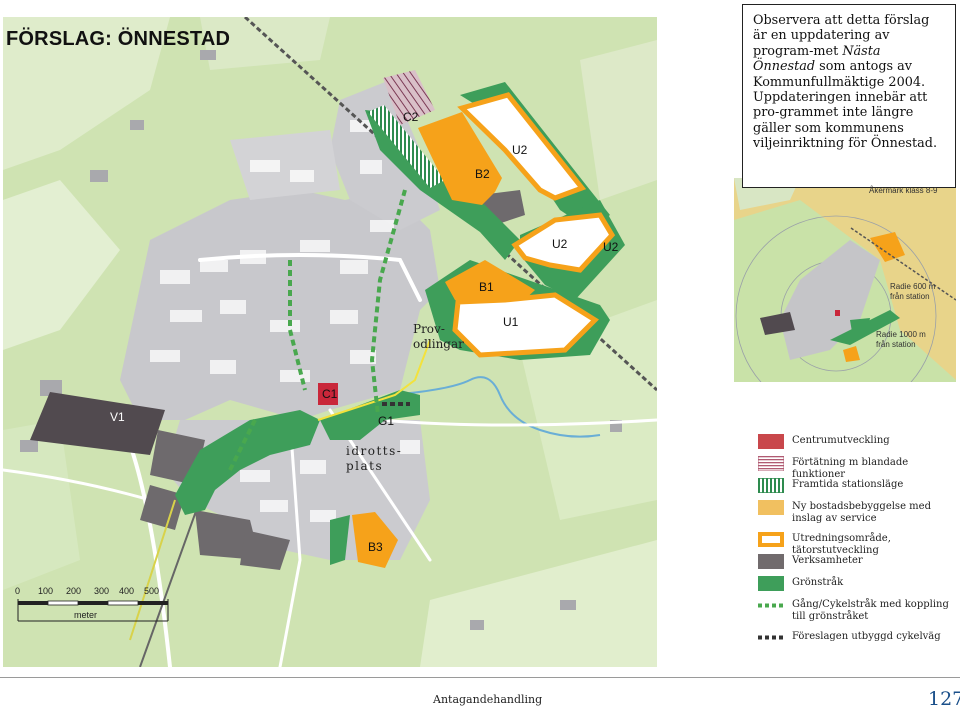  What do you see at coordinates (520, 150) in the screenshot?
I see `zone-label-u2-top: U2` at bounding box center [520, 150].